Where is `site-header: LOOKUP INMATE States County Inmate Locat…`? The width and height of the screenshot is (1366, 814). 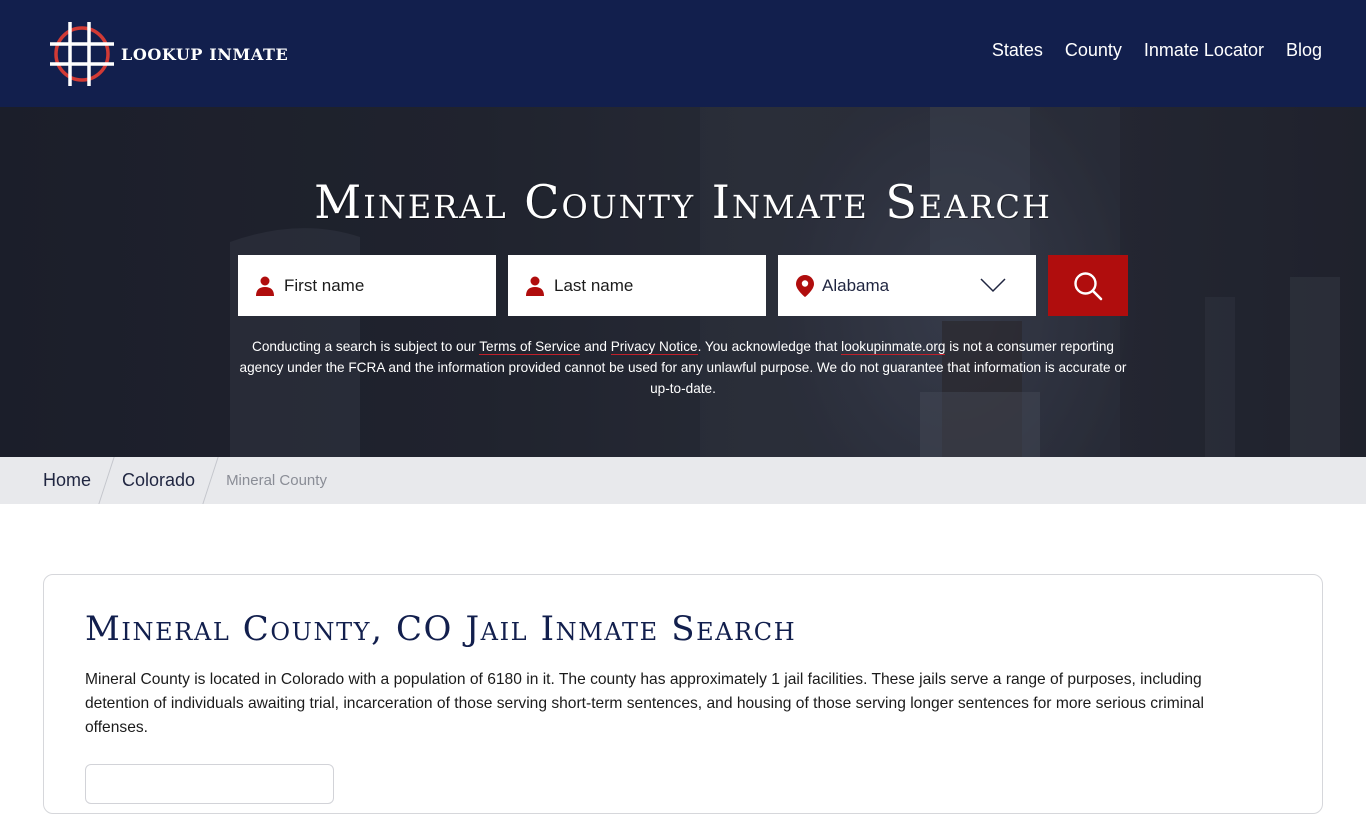 site-header: LOOKUP INMATE States County Inmate Locat… is located at coordinates (683, 53).